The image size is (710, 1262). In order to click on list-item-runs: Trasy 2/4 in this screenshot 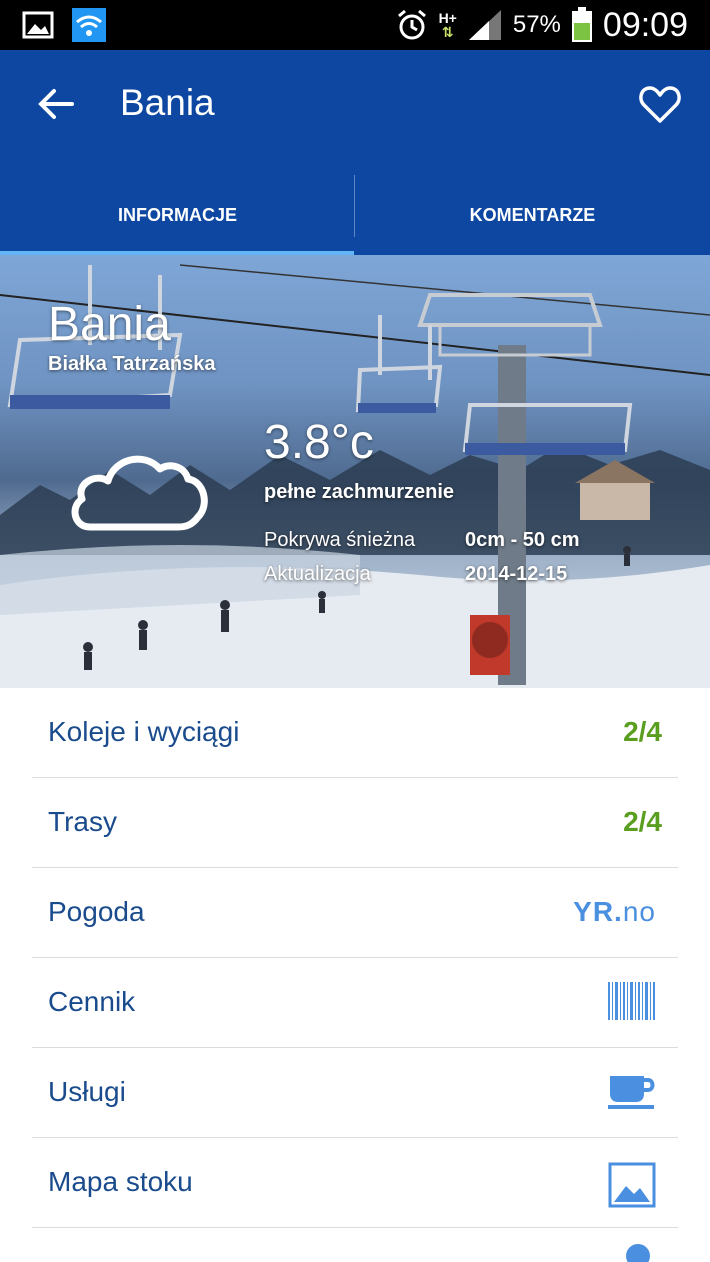, I will do `click(355, 823)`.